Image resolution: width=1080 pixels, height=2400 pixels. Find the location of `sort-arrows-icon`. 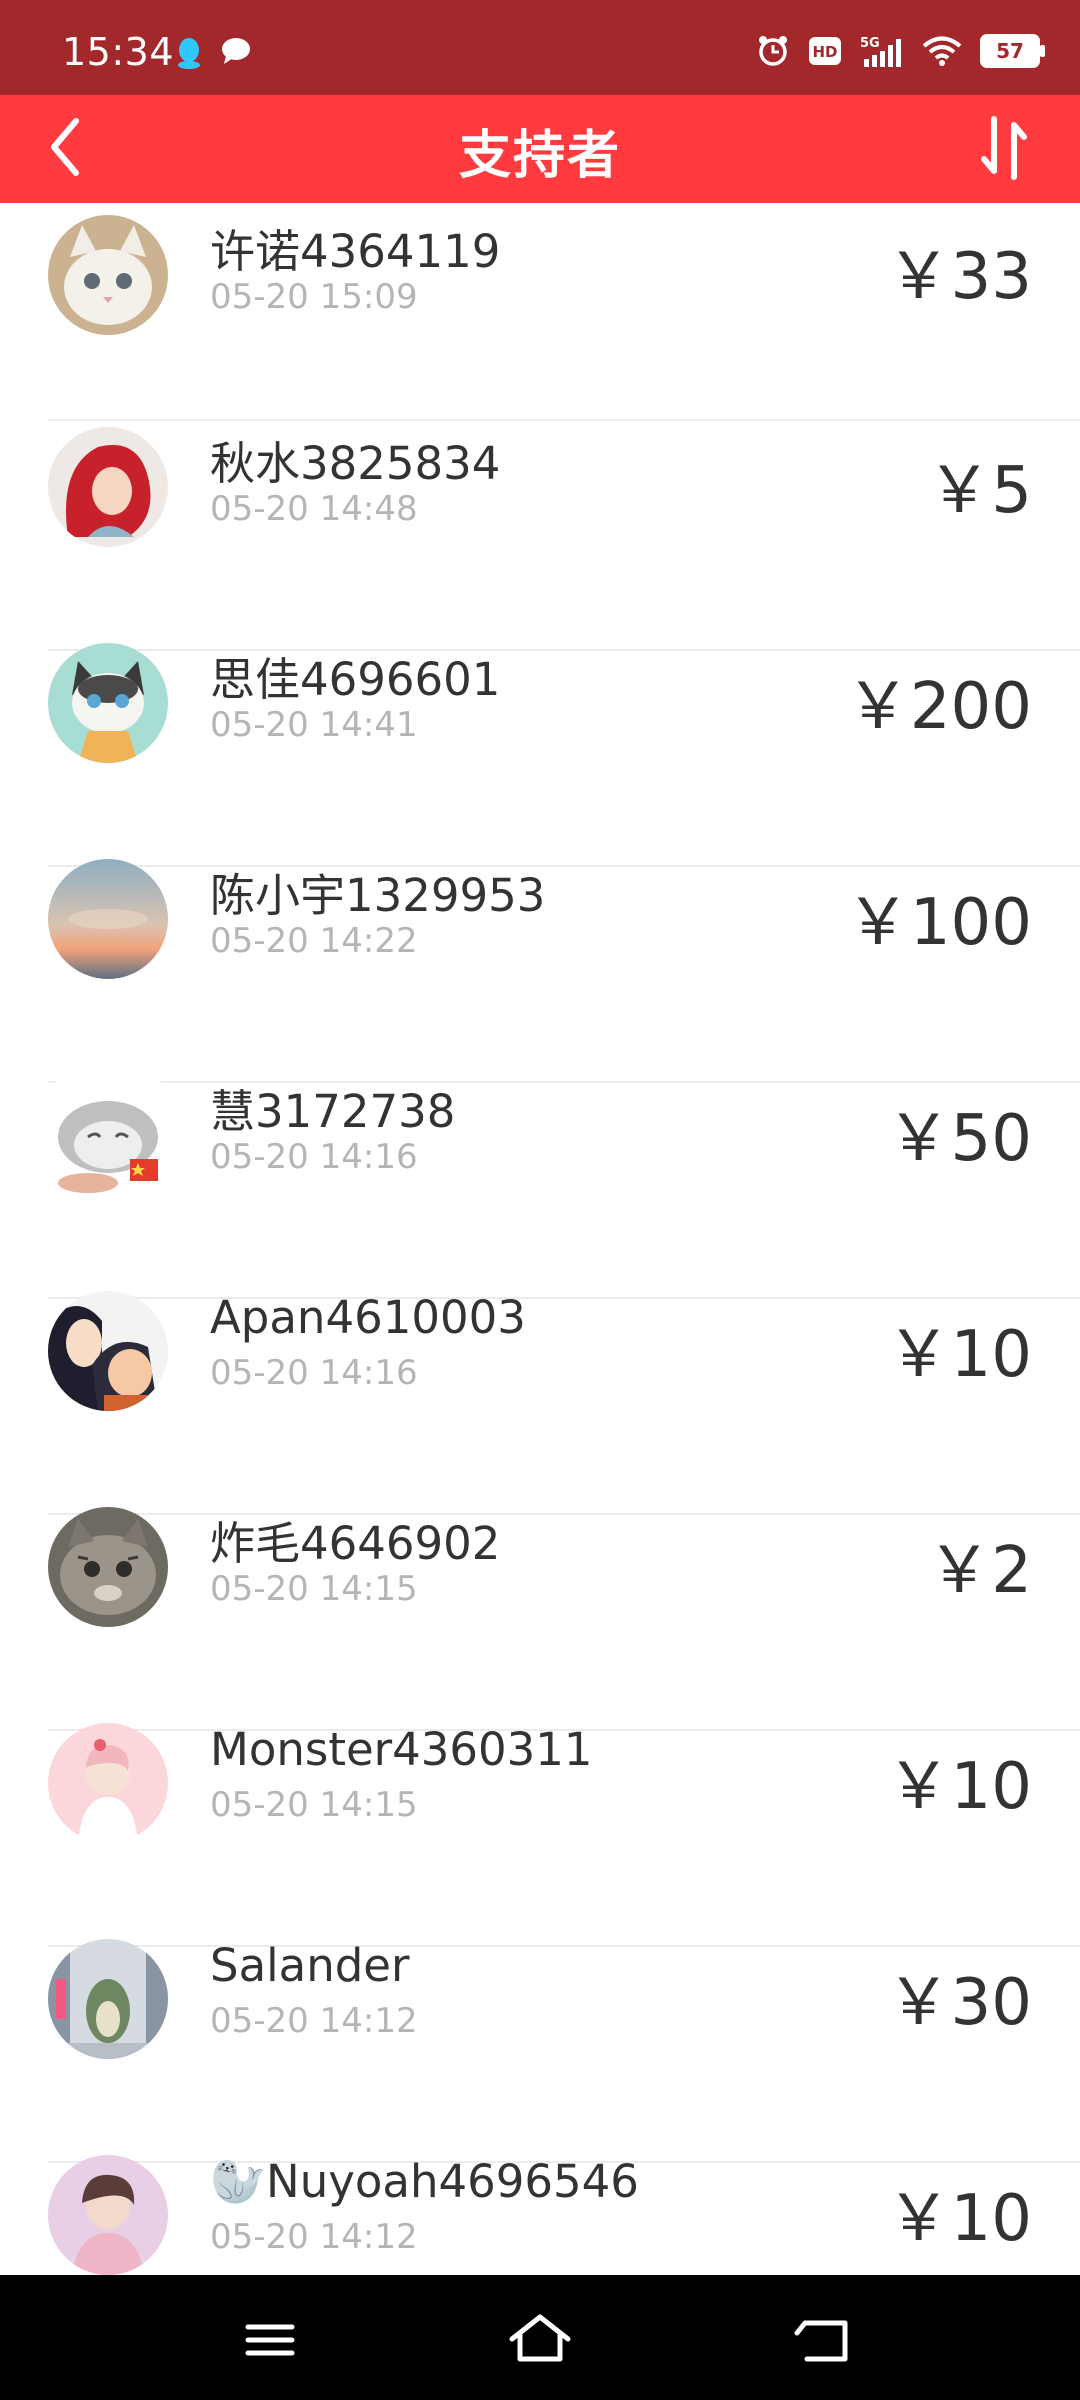

sort-arrows-icon is located at coordinates (1004, 148).